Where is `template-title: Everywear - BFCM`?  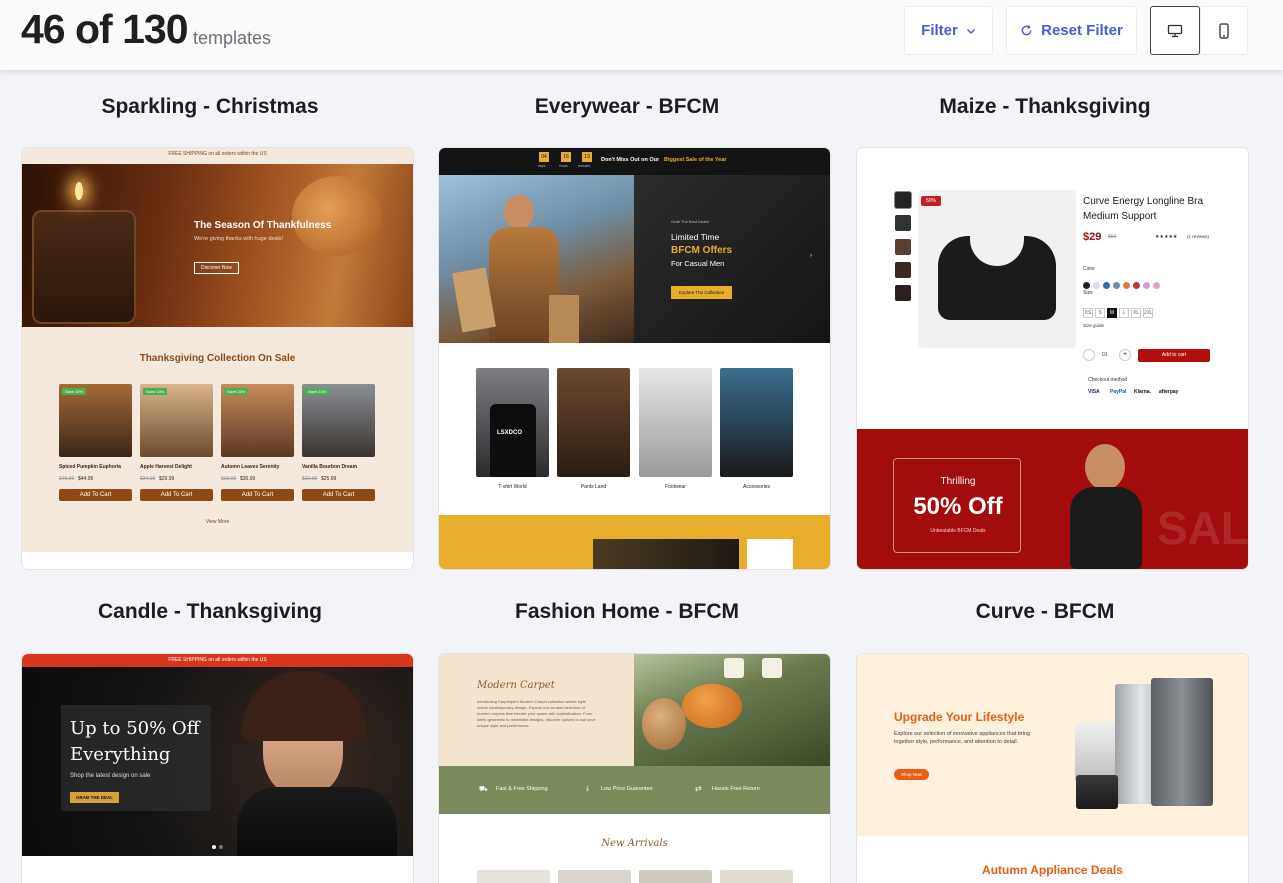
template-title: Everywear - BFCM is located at coordinates (627, 107).